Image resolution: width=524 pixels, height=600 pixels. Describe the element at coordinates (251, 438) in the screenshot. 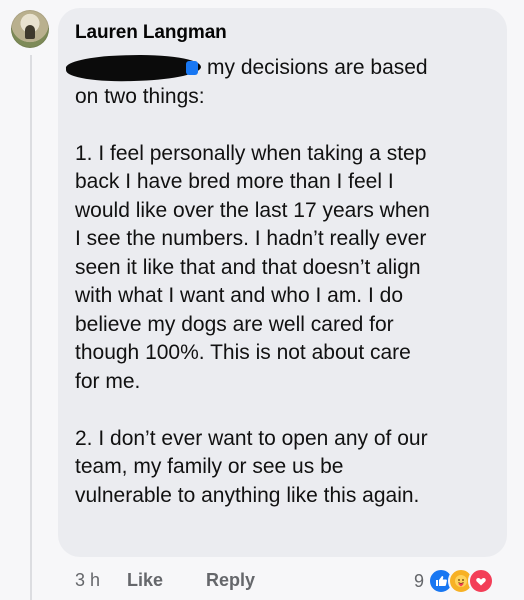

I see `comment-line: 2. I don’t ever want to open any of our` at that location.